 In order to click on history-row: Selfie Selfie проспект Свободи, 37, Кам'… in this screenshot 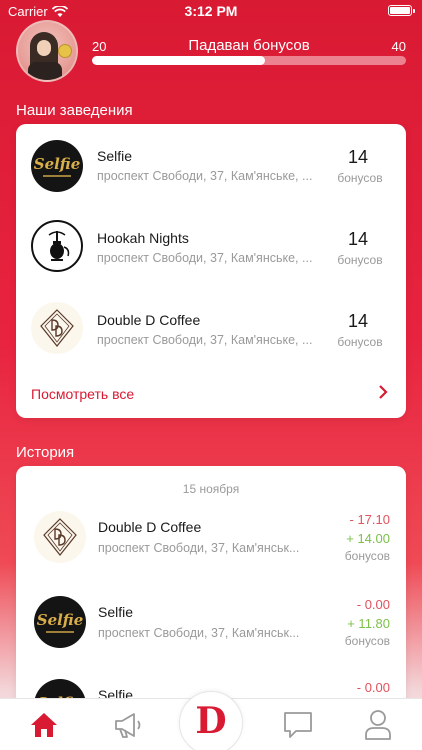, I will do `click(211, 631)`.